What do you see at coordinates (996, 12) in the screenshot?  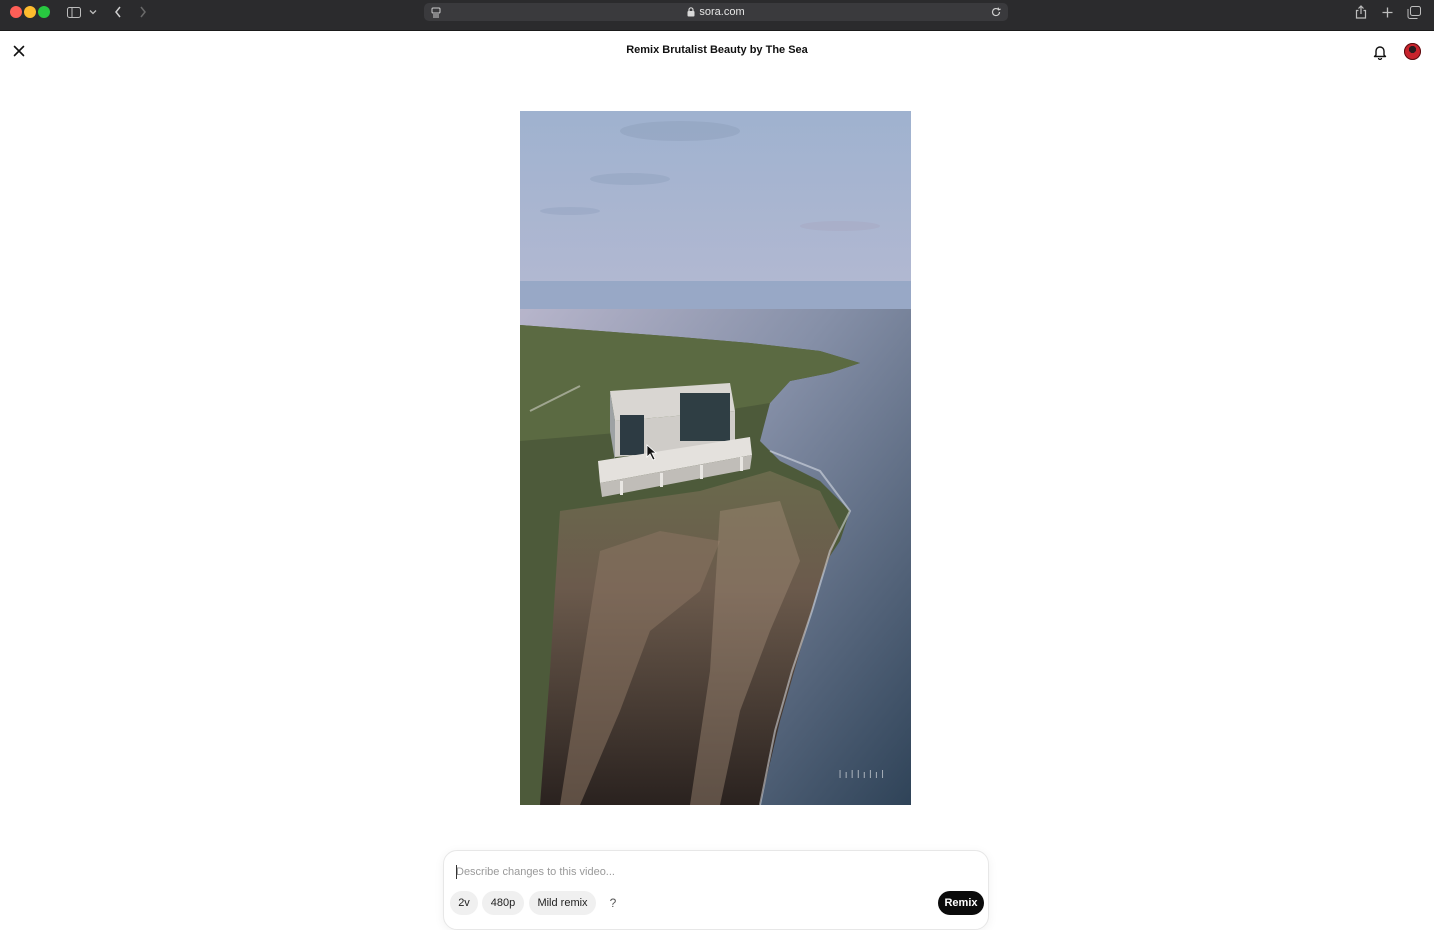 I see `reload-icon` at bounding box center [996, 12].